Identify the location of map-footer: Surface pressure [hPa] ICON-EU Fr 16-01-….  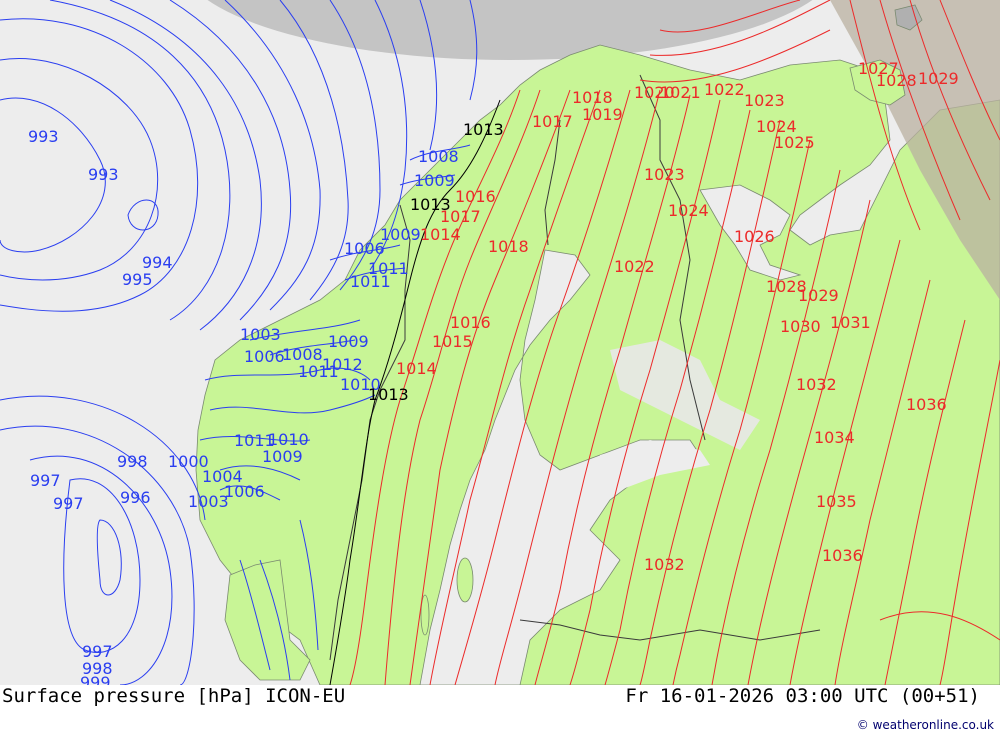
(500, 709).